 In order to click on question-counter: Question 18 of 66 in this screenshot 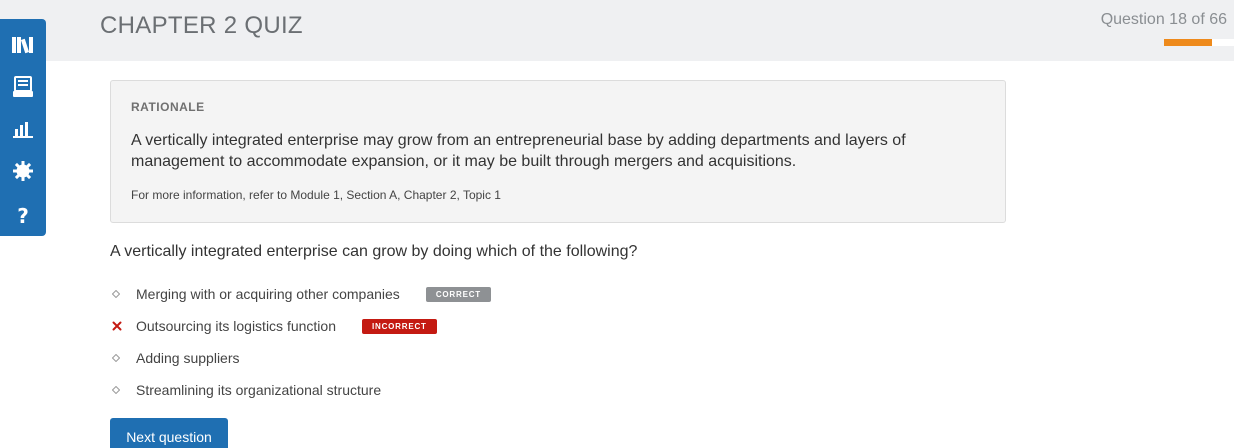, I will do `click(1163, 19)`.